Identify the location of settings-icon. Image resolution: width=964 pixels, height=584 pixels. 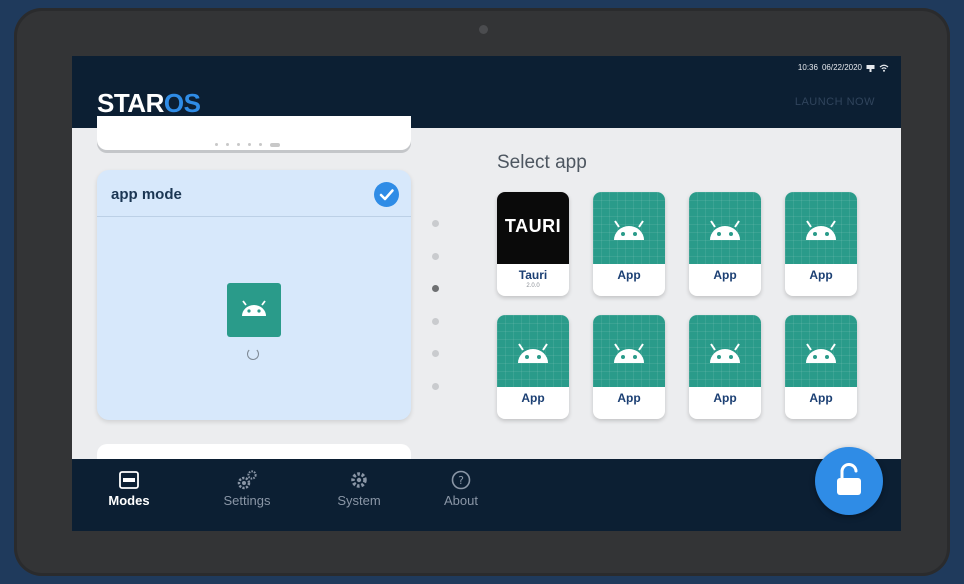
(247, 480).